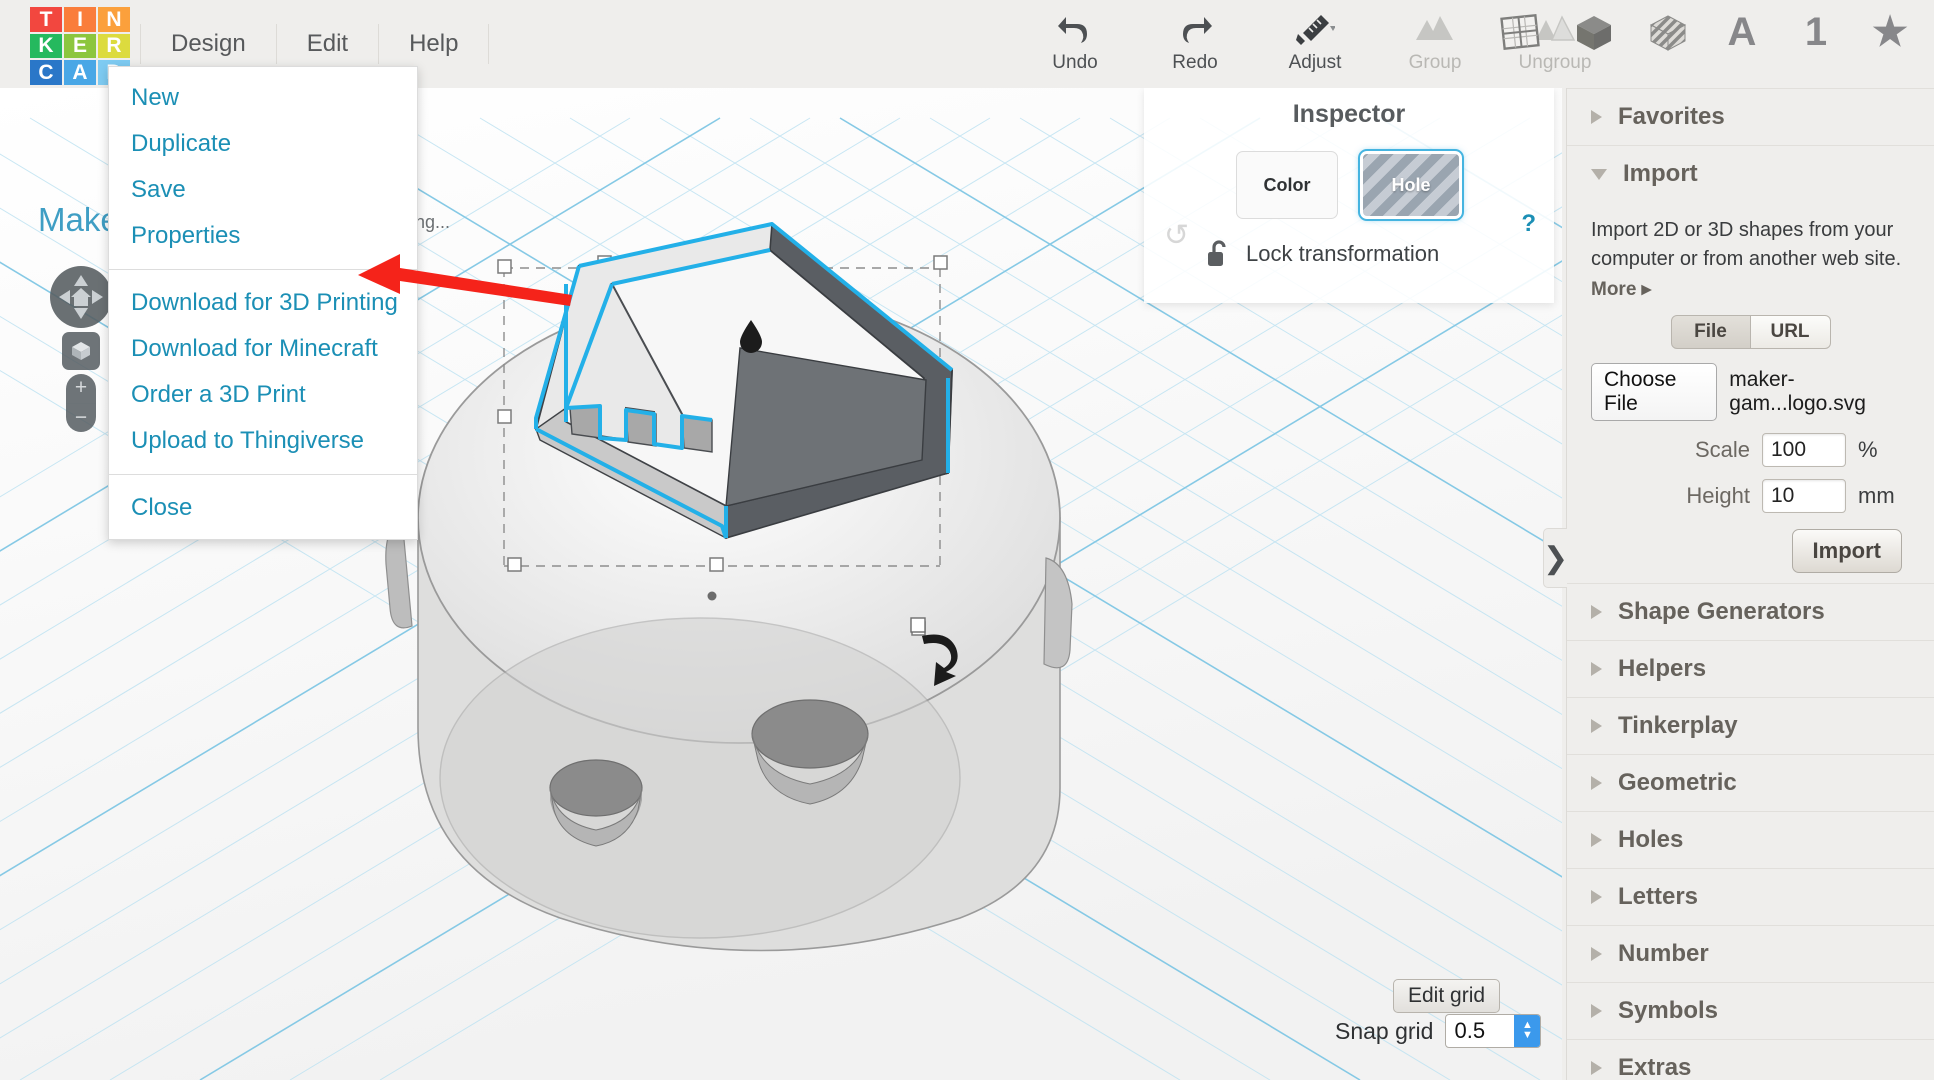 The image size is (1934, 1080). What do you see at coordinates (263, 508) in the screenshot?
I see `menu-item-close: Close` at bounding box center [263, 508].